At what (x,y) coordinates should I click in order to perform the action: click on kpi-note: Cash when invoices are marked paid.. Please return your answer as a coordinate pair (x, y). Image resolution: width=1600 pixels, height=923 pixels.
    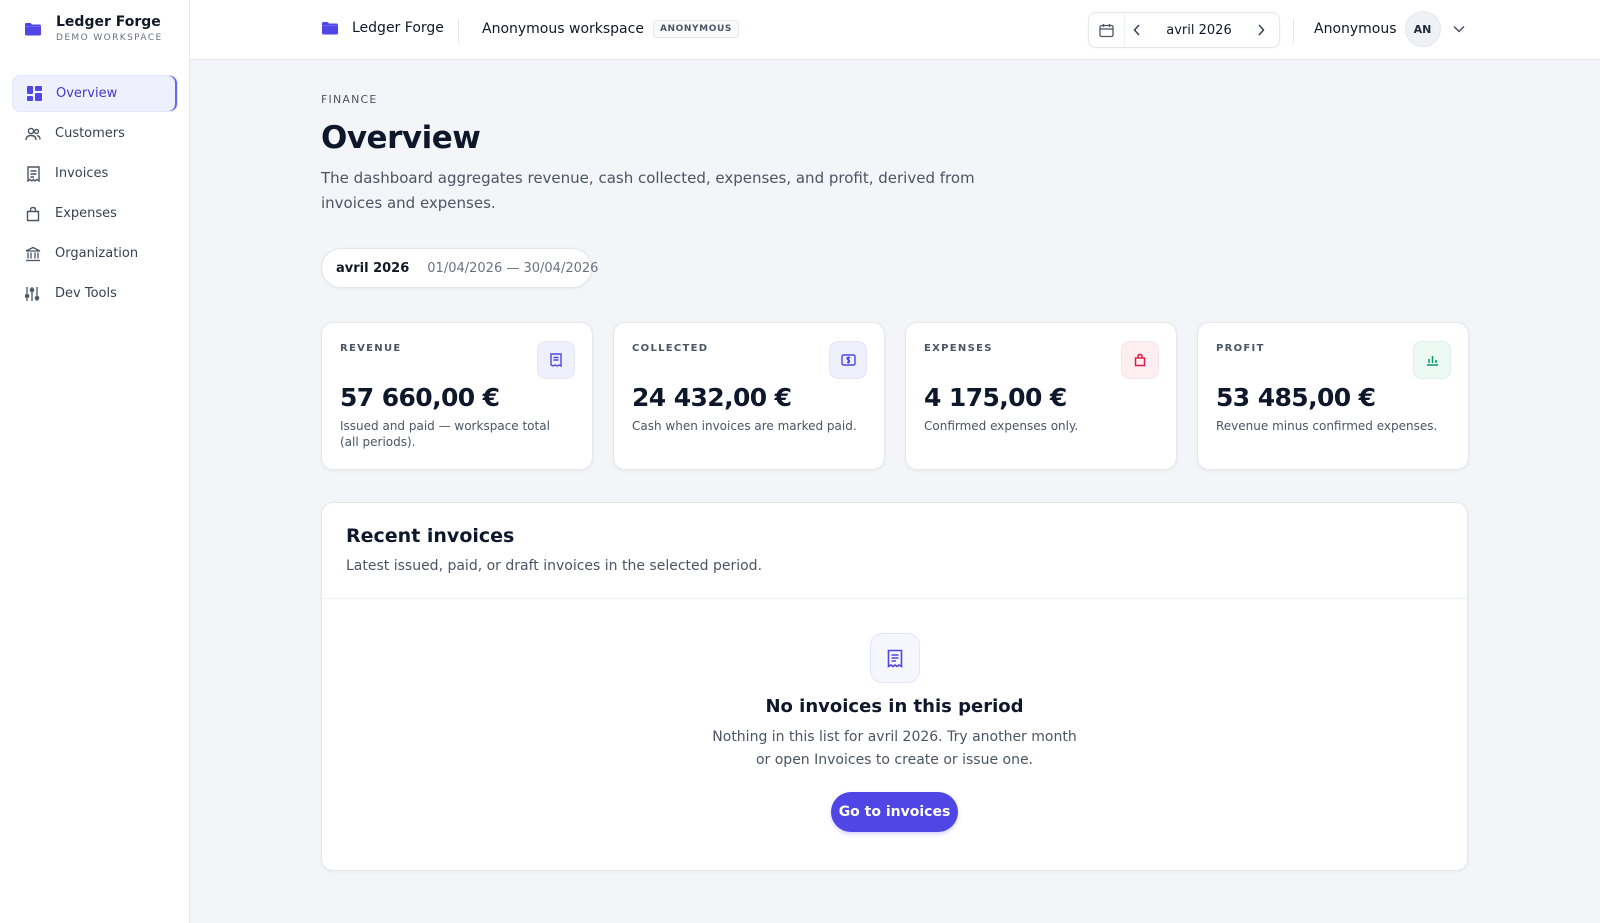
    Looking at the image, I should click on (744, 426).